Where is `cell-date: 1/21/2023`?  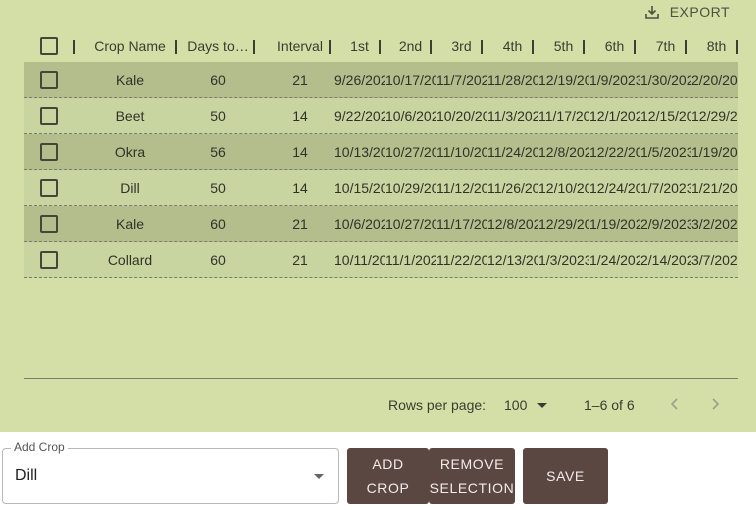
cell-date: 1/21/2023 is located at coordinates (714, 187).